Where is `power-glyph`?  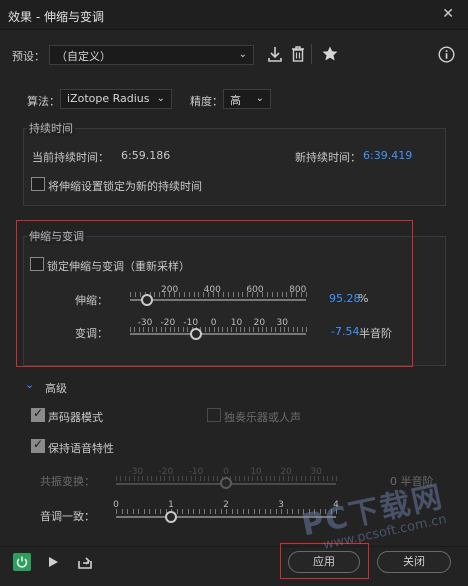 power-glyph is located at coordinates (22, 562).